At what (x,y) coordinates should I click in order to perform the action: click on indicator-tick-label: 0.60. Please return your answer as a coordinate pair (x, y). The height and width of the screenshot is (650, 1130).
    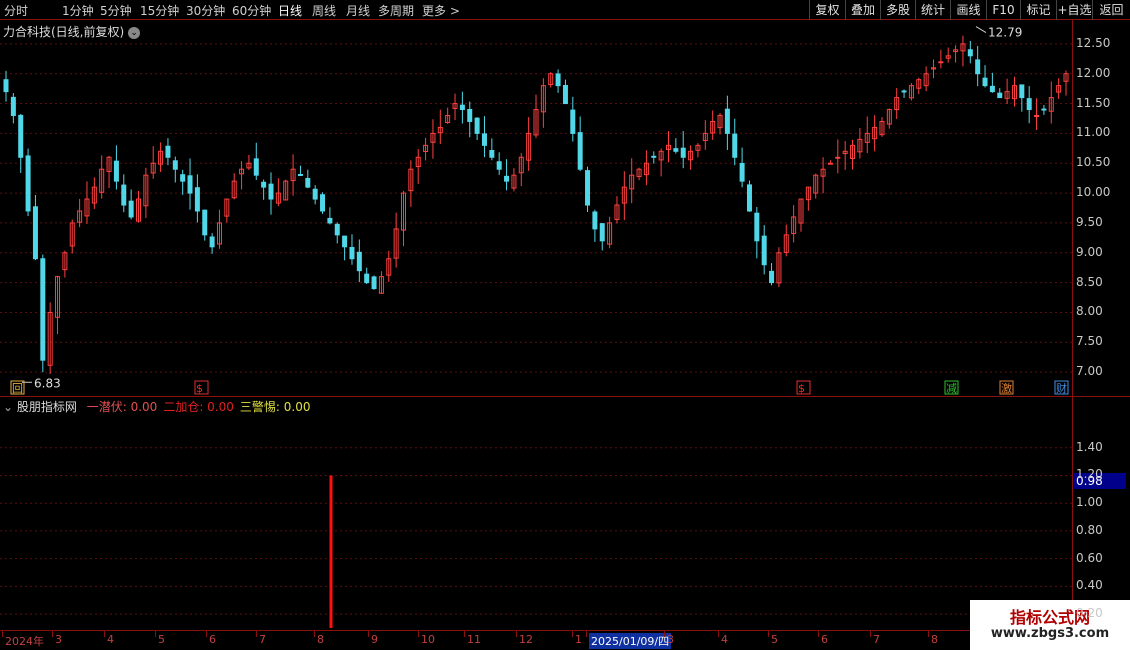
    Looking at the image, I should click on (1089, 557).